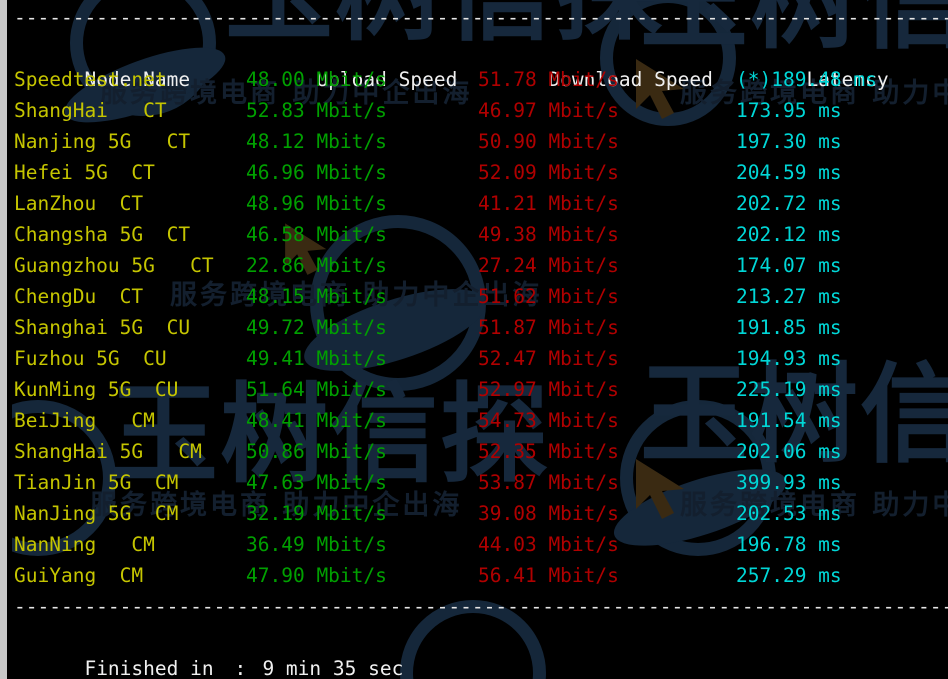 The width and height of the screenshot is (948, 679). I want to click on cell-latency: 191.85 ms, so click(789, 327).